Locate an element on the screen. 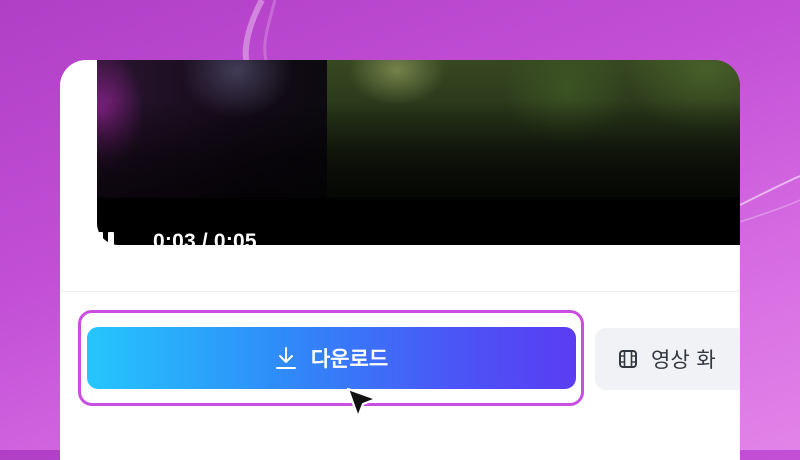 This screenshot has height=460, width=800. pause-icon is located at coordinates (106, 242).